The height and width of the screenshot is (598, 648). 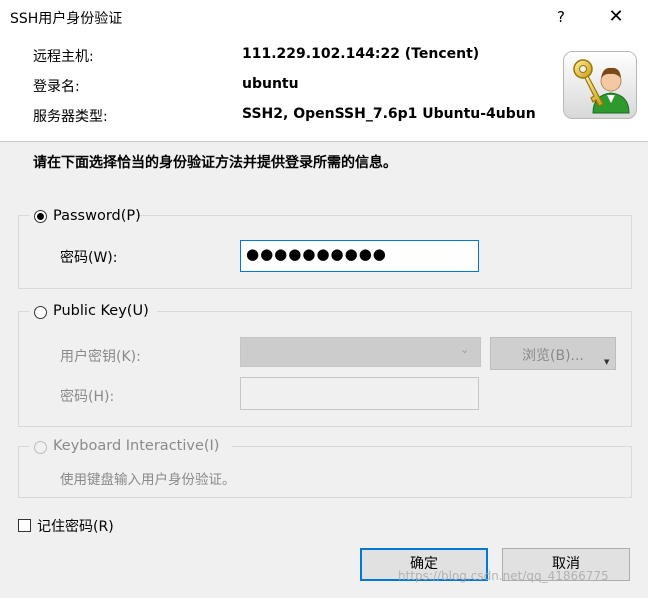 What do you see at coordinates (360, 352) in the screenshot?
I see `user-key-select` at bounding box center [360, 352].